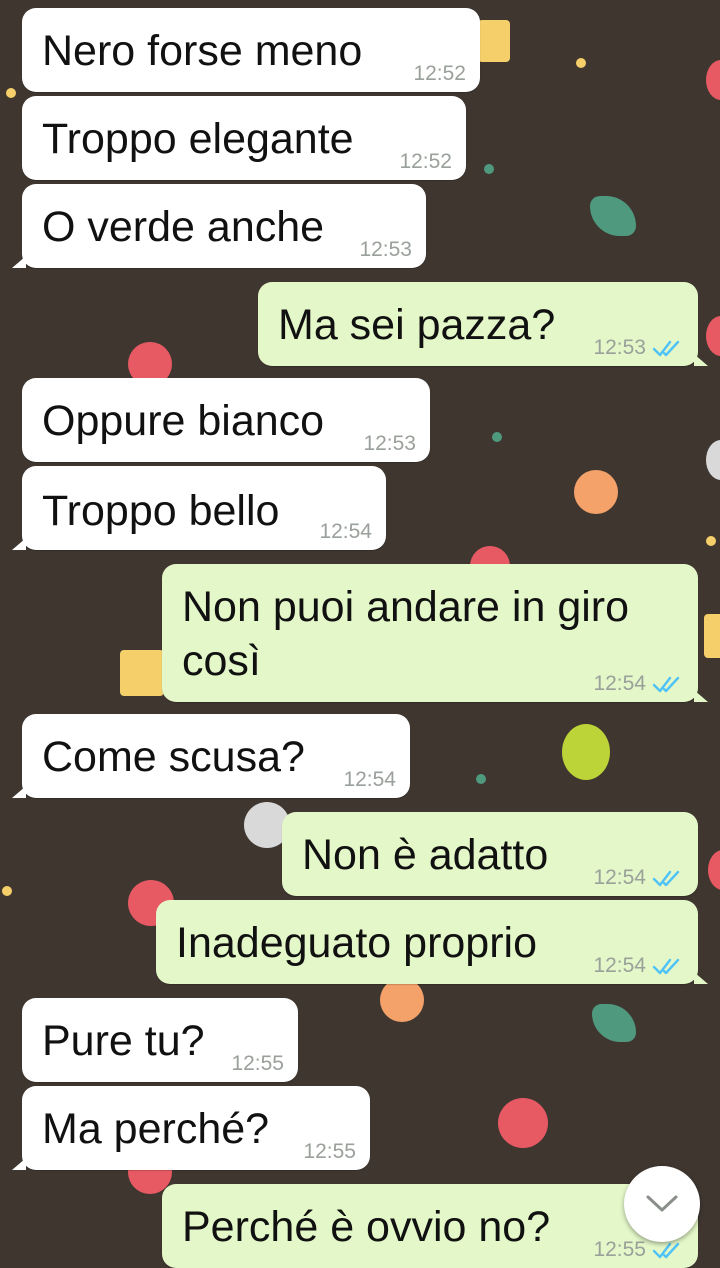 This screenshot has width=720, height=1268. What do you see at coordinates (435, 633) in the screenshot?
I see `message-bubble-outgoing: Non puoi andare in giro così 12:54` at bounding box center [435, 633].